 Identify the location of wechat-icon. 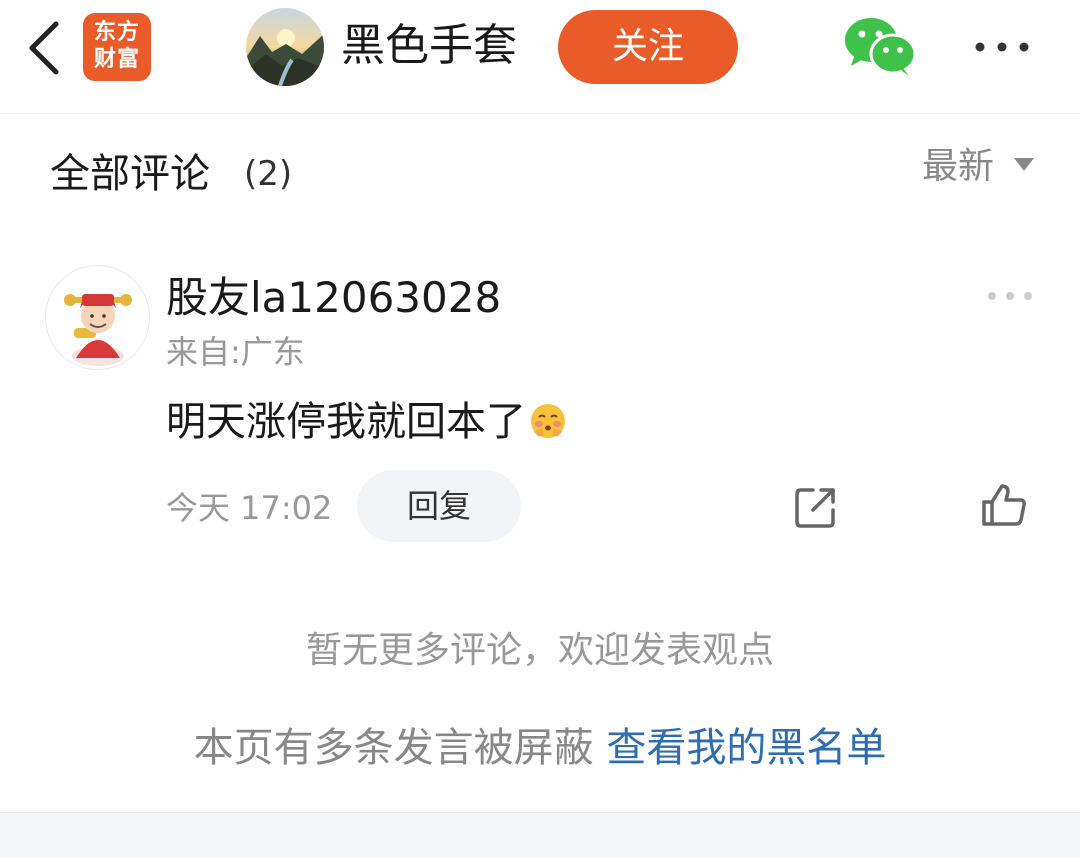
(880, 47).